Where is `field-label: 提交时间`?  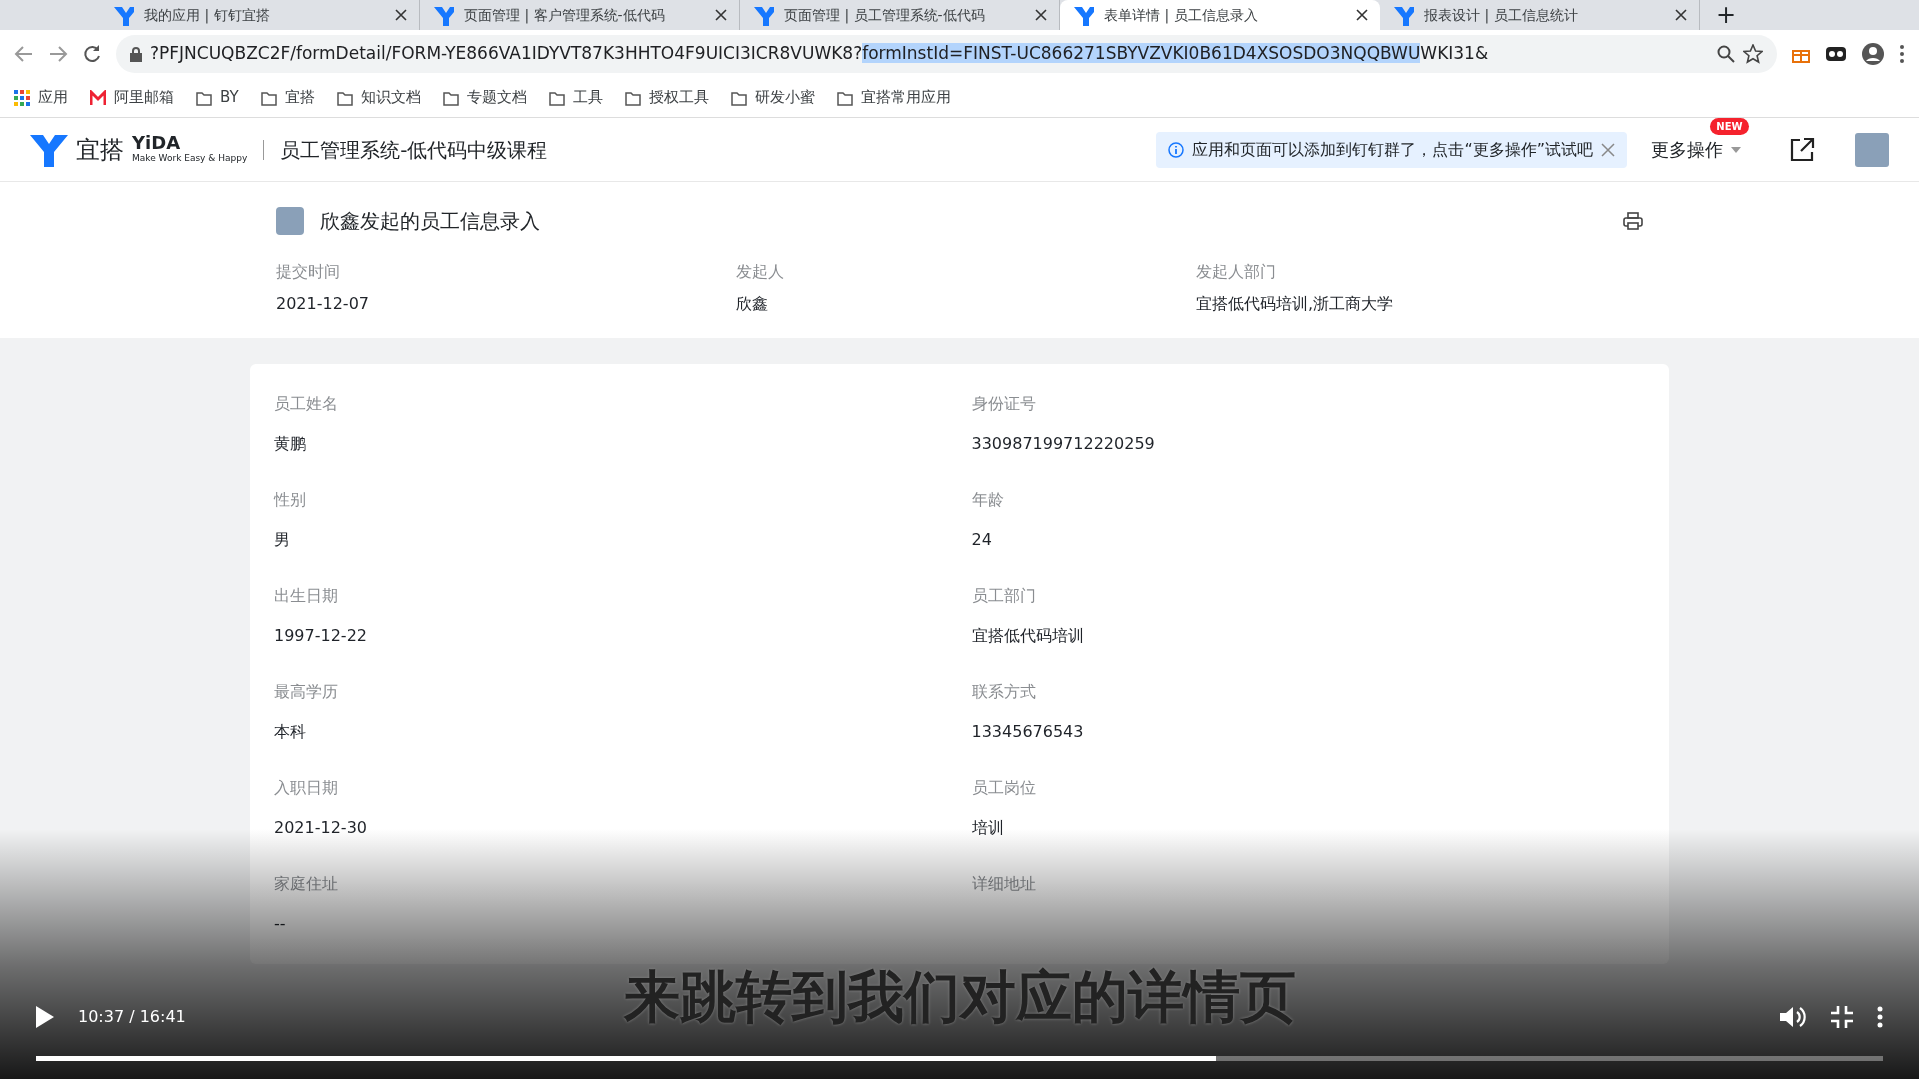 field-label: 提交时间 is located at coordinates (308, 272).